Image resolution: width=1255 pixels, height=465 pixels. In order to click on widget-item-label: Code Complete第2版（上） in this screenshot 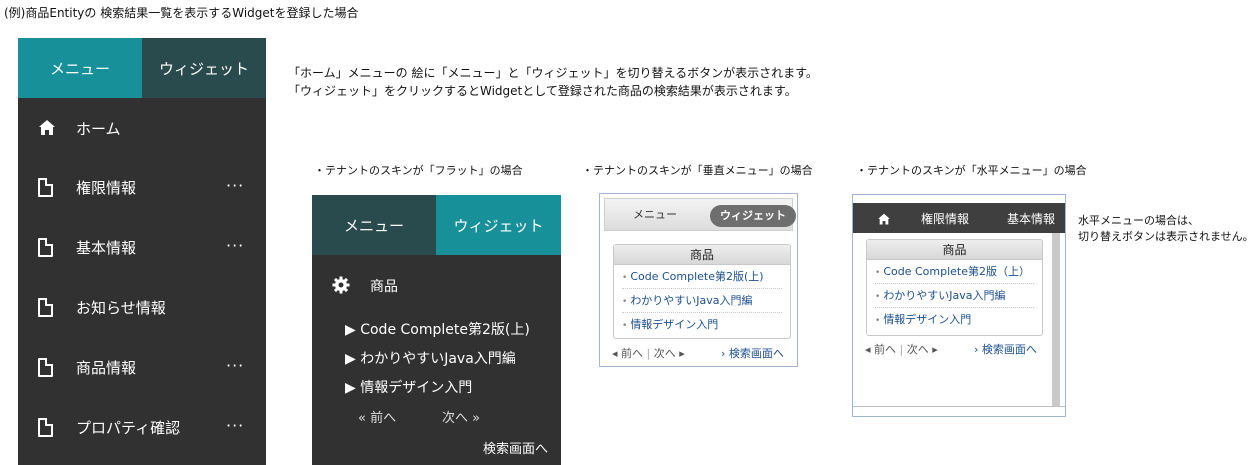, I will do `click(956, 271)`.